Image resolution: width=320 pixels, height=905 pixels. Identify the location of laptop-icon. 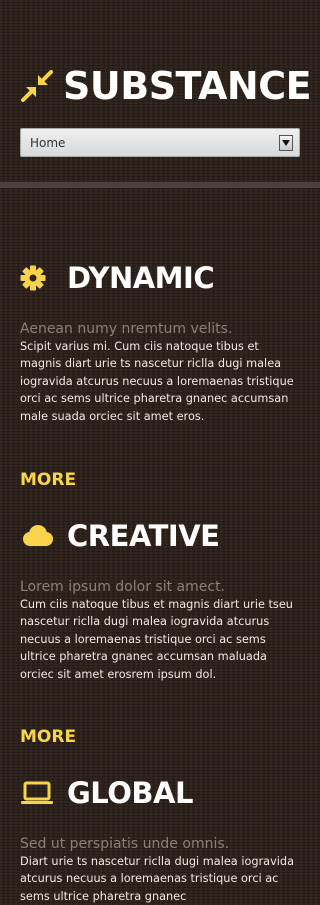
(37, 793).